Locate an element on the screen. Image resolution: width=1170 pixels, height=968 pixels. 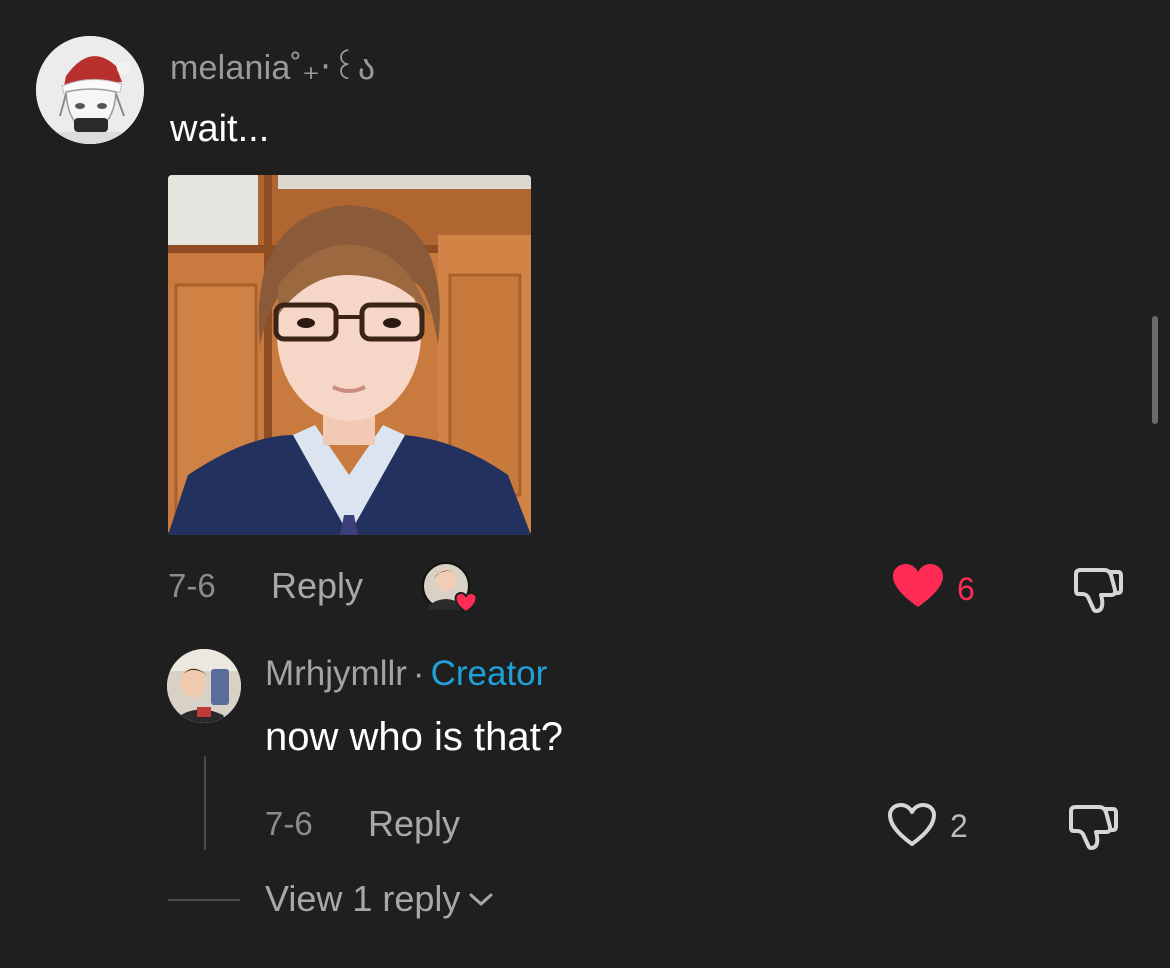
commenter-username: melania˚₊‧꒰ა is located at coordinates (272, 65).